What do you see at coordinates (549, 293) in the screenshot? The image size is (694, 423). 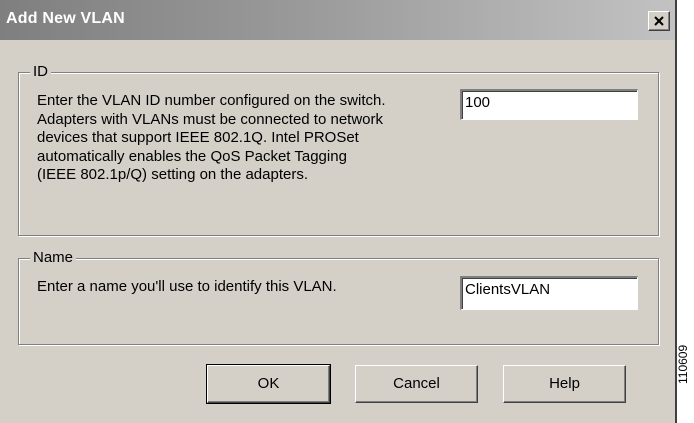 I see `vlan-name-input: ClientsVLAN` at bounding box center [549, 293].